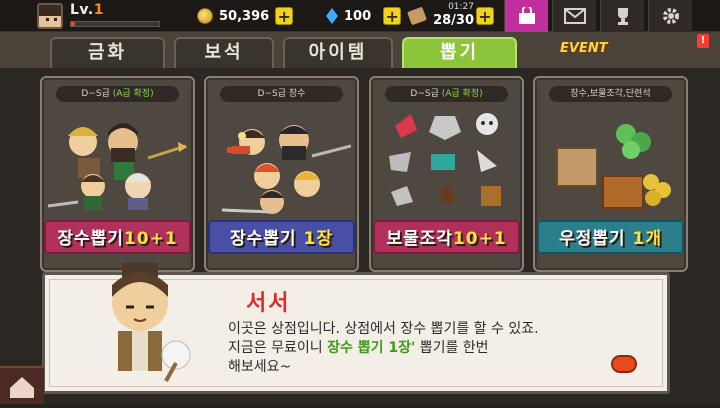 The image size is (720, 408). Describe the element at coordinates (453, 20) in the screenshot. I see `stamina-count: 28/30` at that location.